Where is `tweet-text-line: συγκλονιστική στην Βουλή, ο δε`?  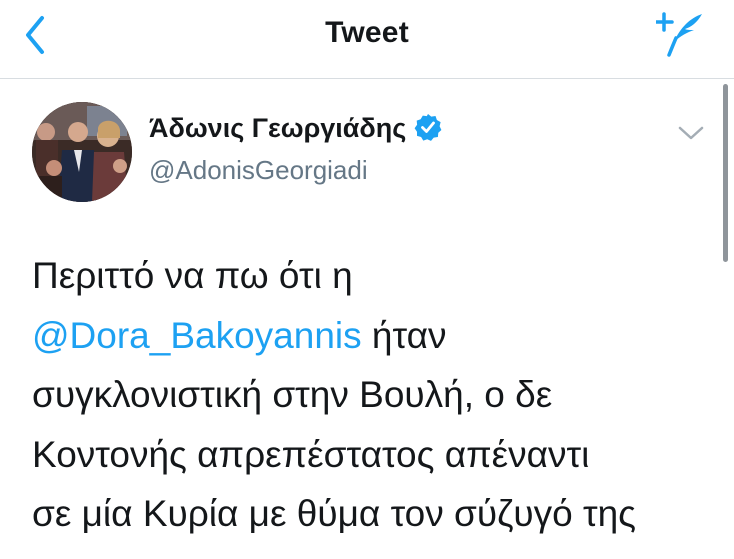 tweet-text-line: συγκλονιστική στην Βουλή, ο δε is located at coordinates (377, 395).